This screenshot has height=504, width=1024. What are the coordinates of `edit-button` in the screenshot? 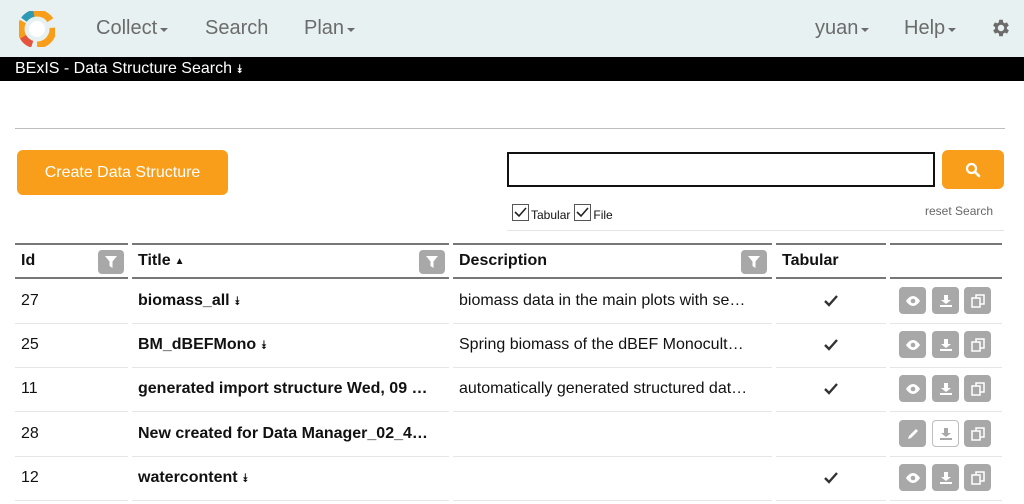 It's located at (912, 433).